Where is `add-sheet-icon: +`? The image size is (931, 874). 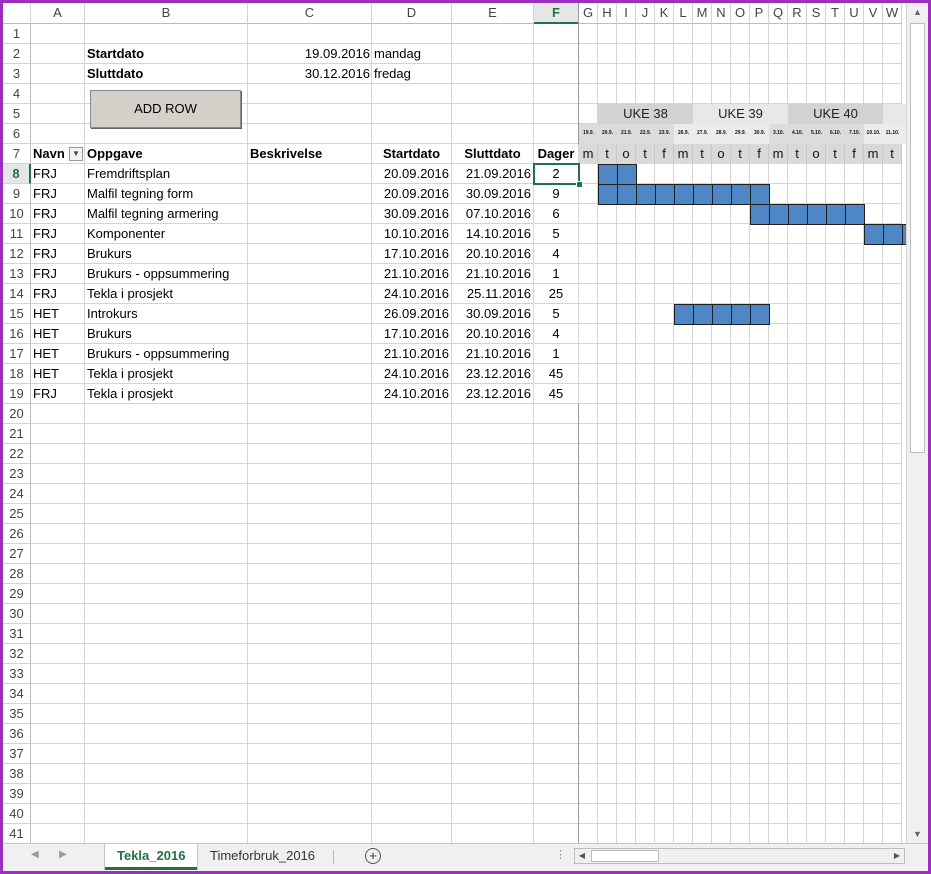 add-sheet-icon: + is located at coordinates (373, 856).